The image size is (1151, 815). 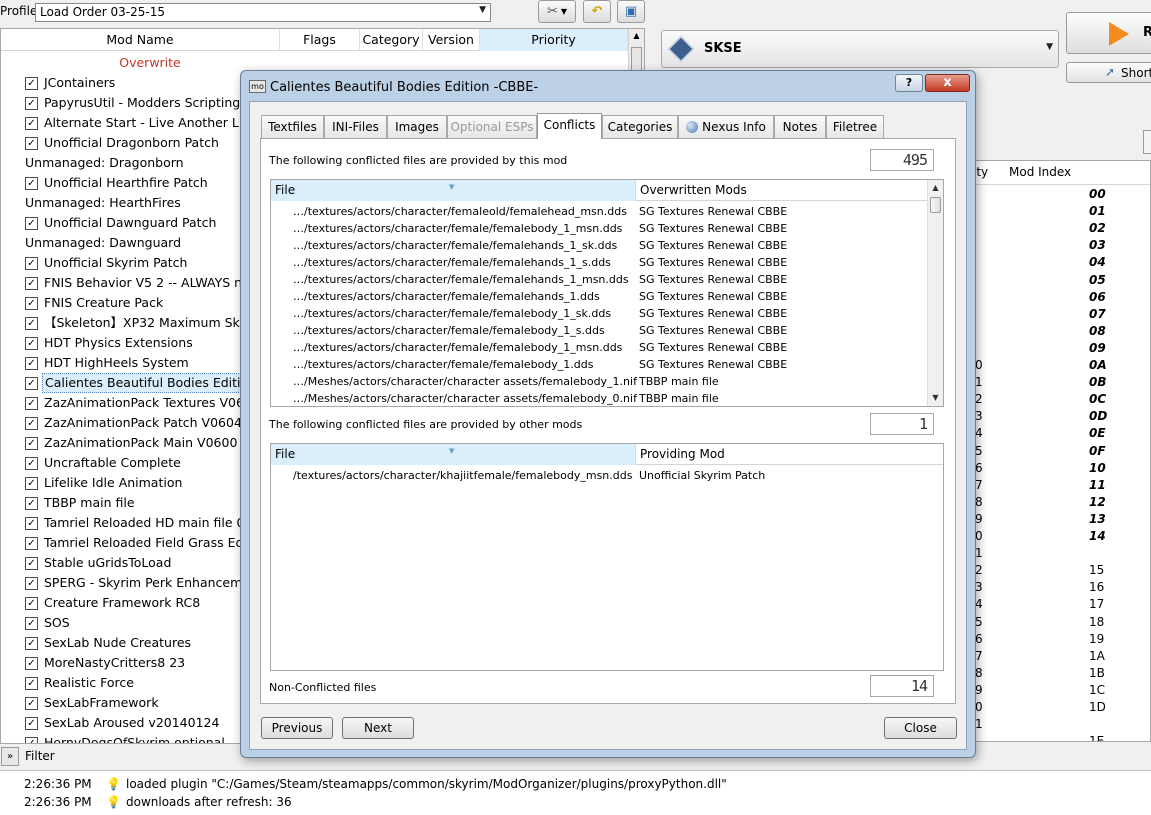 I want to click on plugin-mod-index: 01, so click(x=1097, y=211).